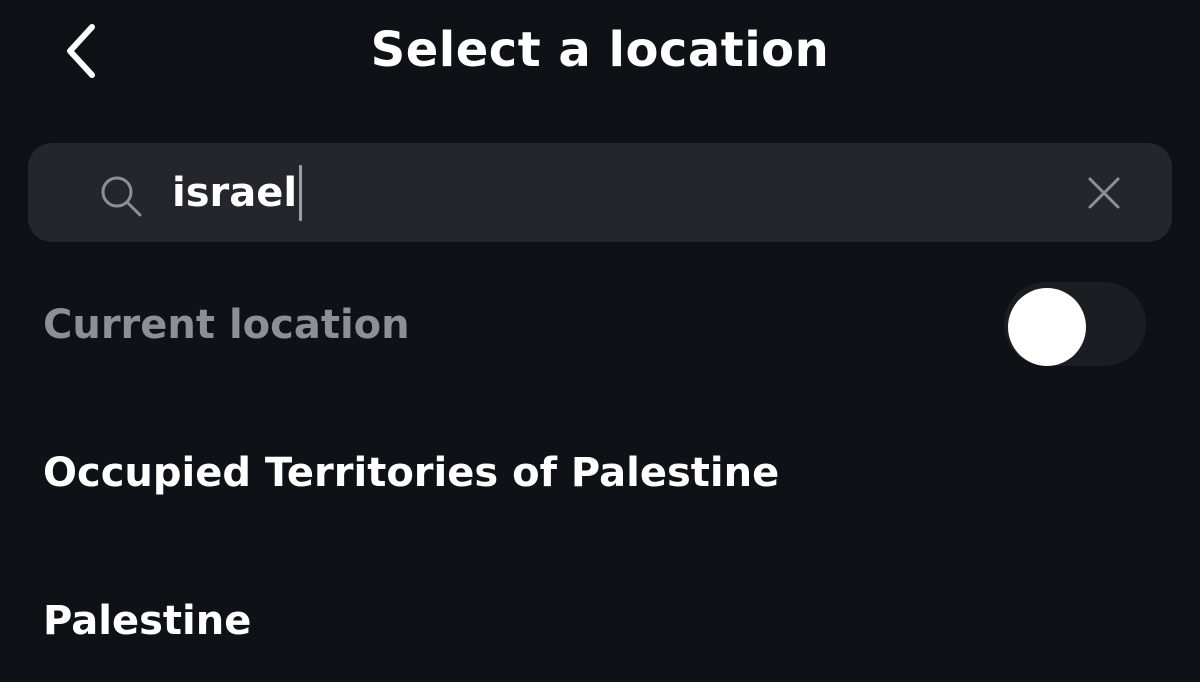 The image size is (1200, 682). What do you see at coordinates (147, 621) in the screenshot?
I see `location-result-item: Palestine` at bounding box center [147, 621].